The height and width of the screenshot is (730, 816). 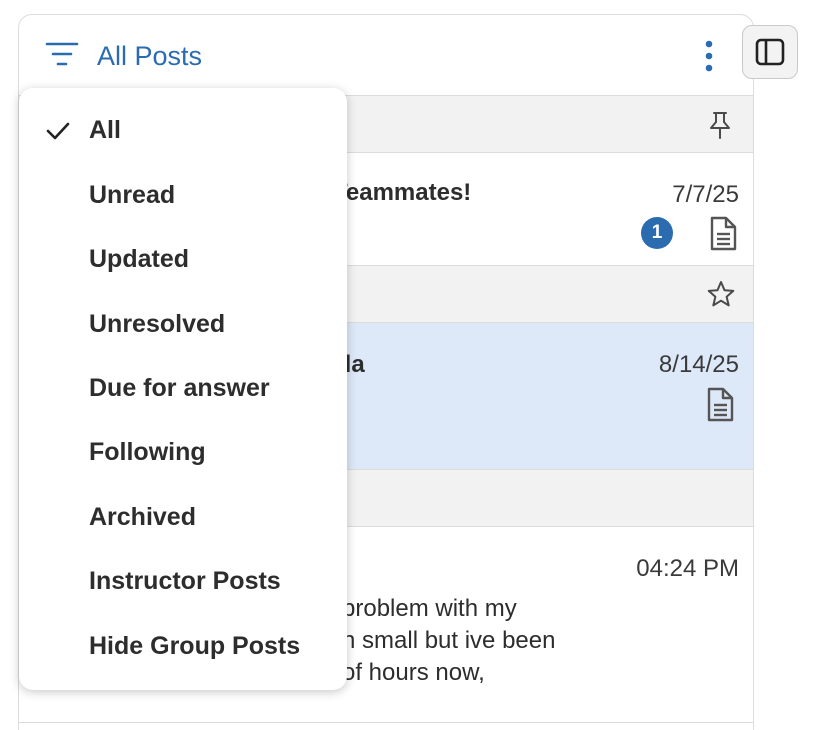 I want to click on menu-item-instructor-posts: Instructor Posts, so click(x=183, y=583).